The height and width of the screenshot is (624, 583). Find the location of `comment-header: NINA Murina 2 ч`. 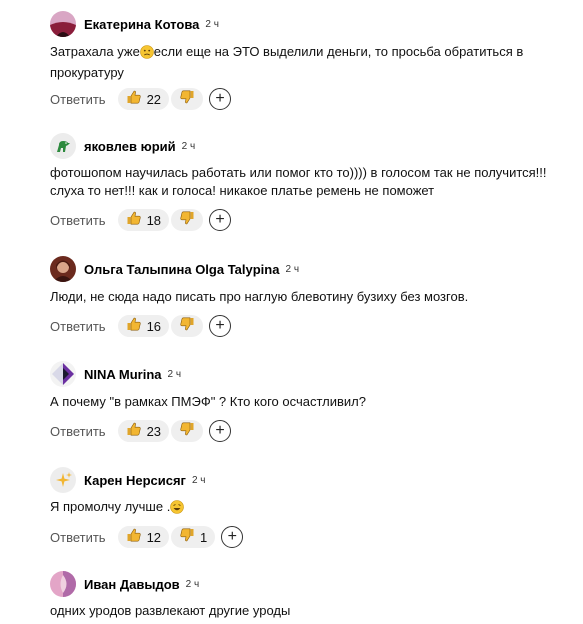

comment-header: NINA Murina 2 ч is located at coordinates (115, 374).